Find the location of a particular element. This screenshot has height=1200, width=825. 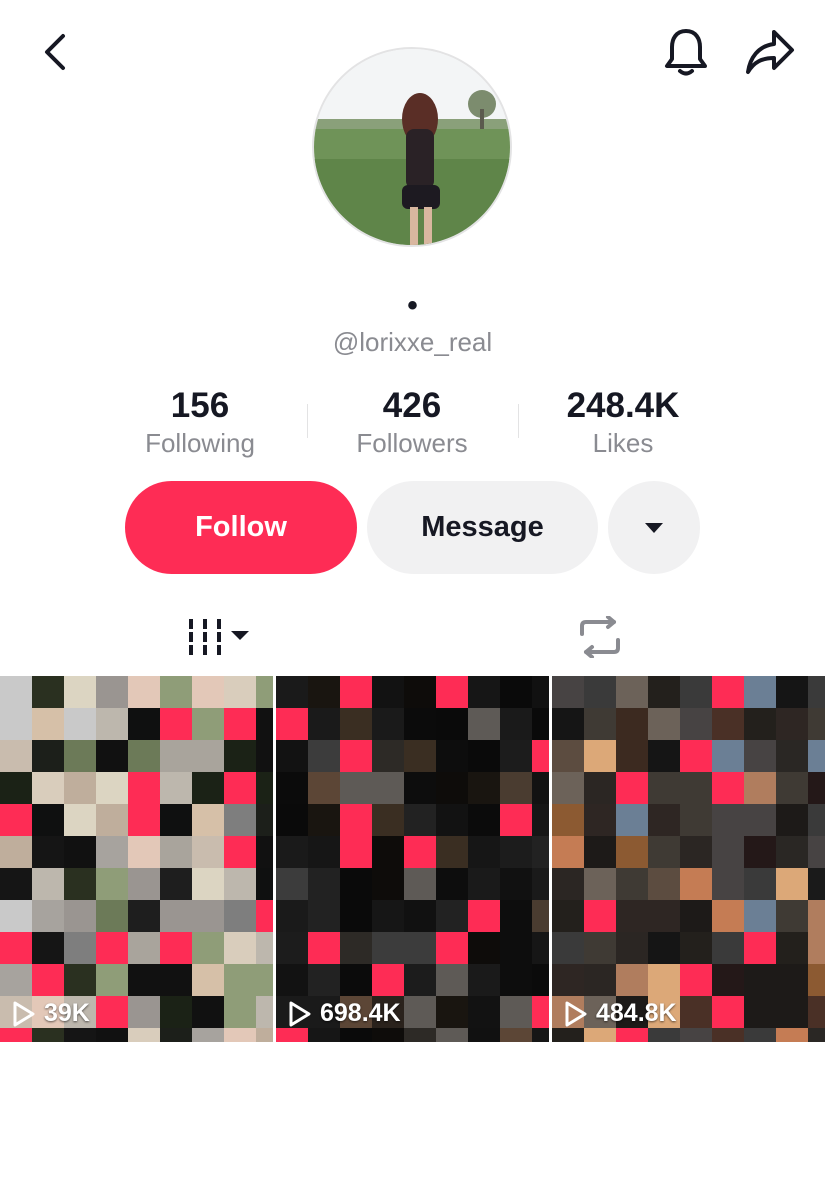

chevron-left-icon is located at coordinates (55, 52).